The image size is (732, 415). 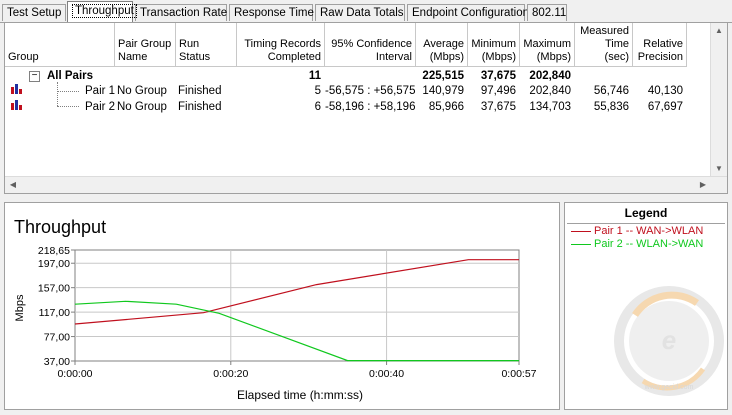 What do you see at coordinates (70, 76) in the screenshot?
I see `all-pairs-label: All Pairs` at bounding box center [70, 76].